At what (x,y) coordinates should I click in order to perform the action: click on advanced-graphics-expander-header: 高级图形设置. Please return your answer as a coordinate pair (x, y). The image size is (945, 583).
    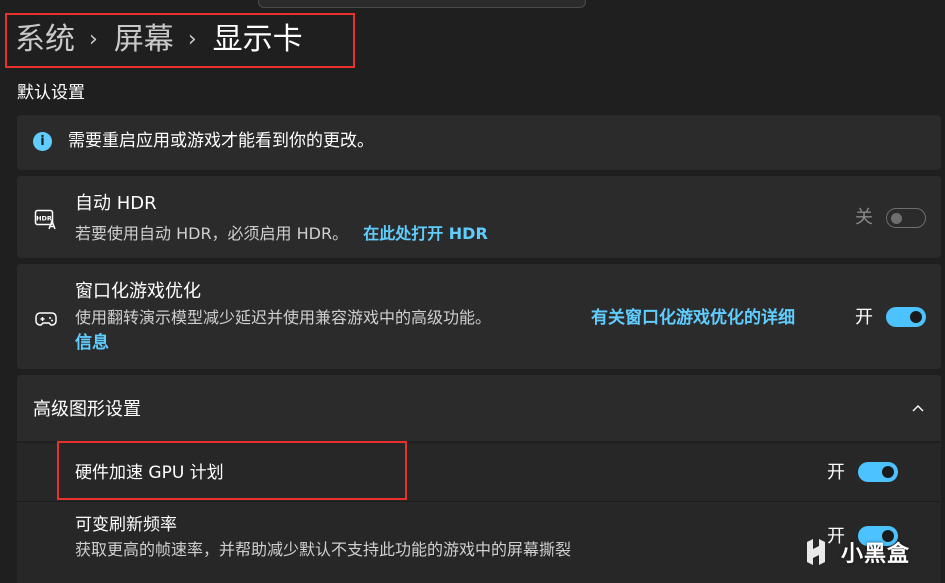
    Looking at the image, I should click on (479, 408).